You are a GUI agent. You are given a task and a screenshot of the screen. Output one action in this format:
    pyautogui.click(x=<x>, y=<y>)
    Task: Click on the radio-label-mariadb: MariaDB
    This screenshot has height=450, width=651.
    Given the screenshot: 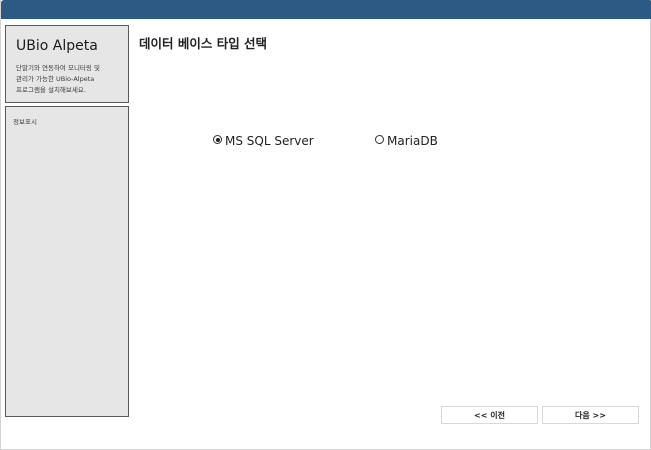 What is the action you would take?
    pyautogui.click(x=412, y=141)
    